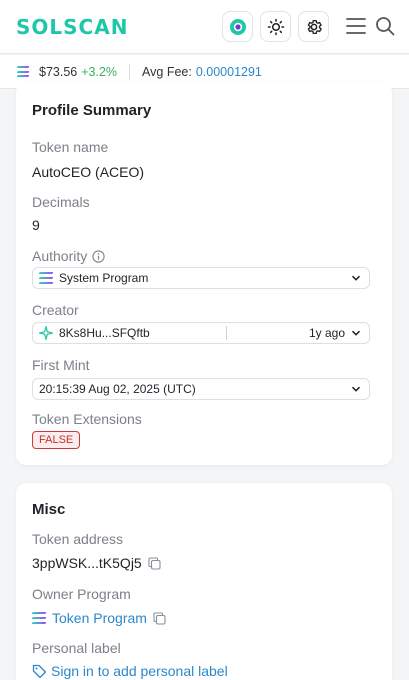 This screenshot has width=409, height=680. What do you see at coordinates (55, 310) in the screenshot?
I see `creator-label: Creator` at bounding box center [55, 310].